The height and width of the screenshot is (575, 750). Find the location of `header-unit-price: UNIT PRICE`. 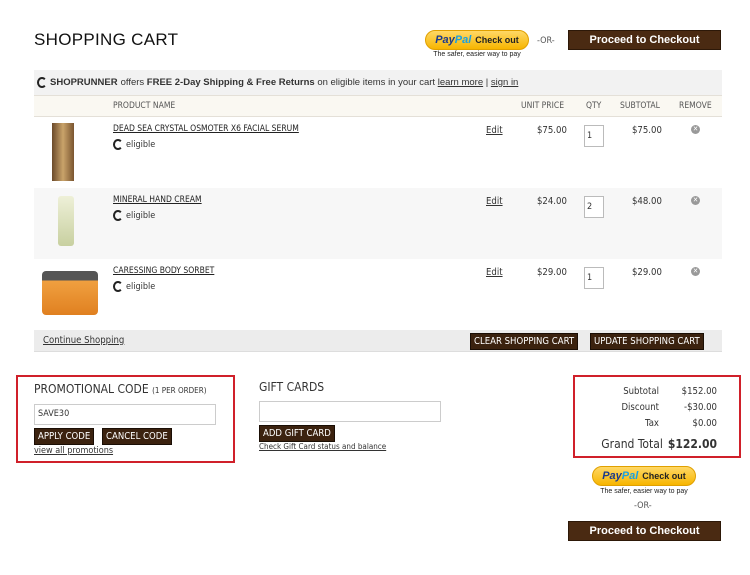

header-unit-price: UNIT PRICE is located at coordinates (543, 106).